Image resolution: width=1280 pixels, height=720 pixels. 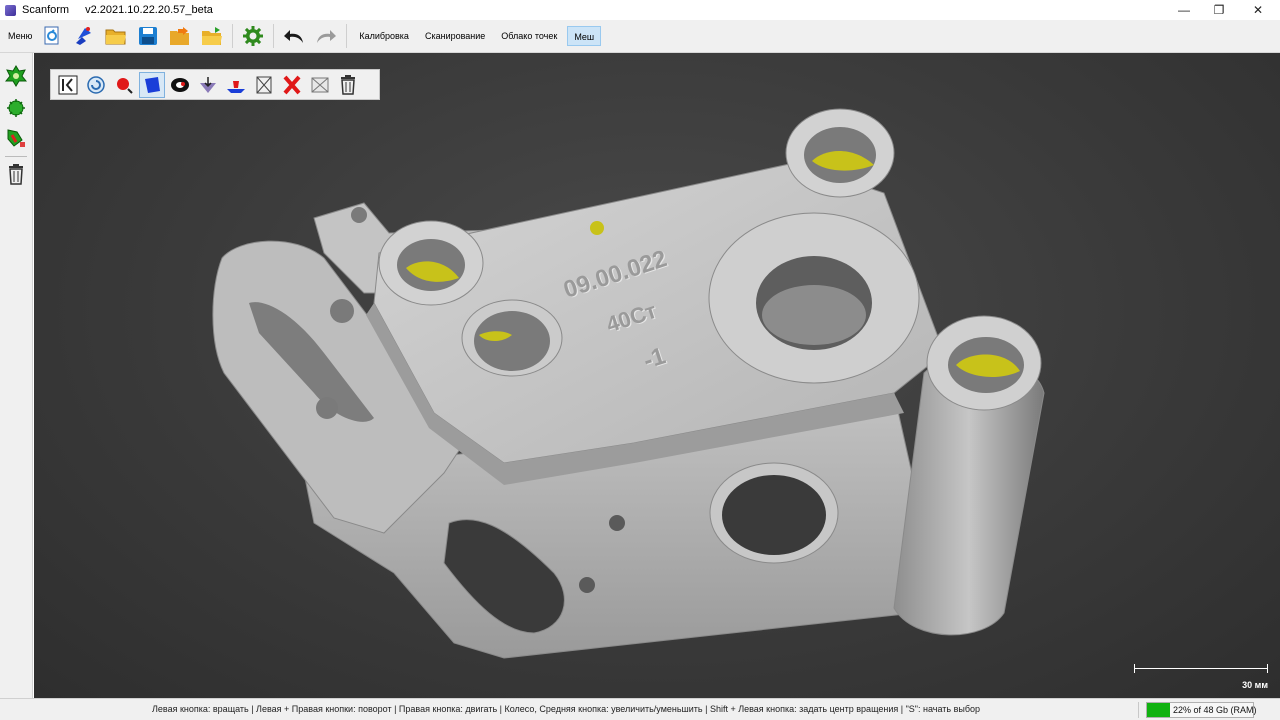 I want to click on brush-select-icon, so click(x=124, y=85).